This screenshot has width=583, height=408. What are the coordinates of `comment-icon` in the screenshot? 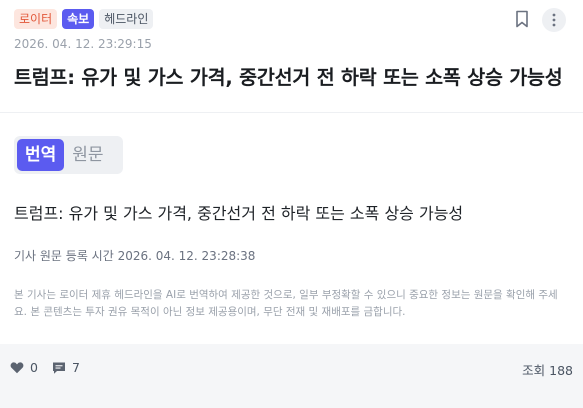 It's located at (59, 368).